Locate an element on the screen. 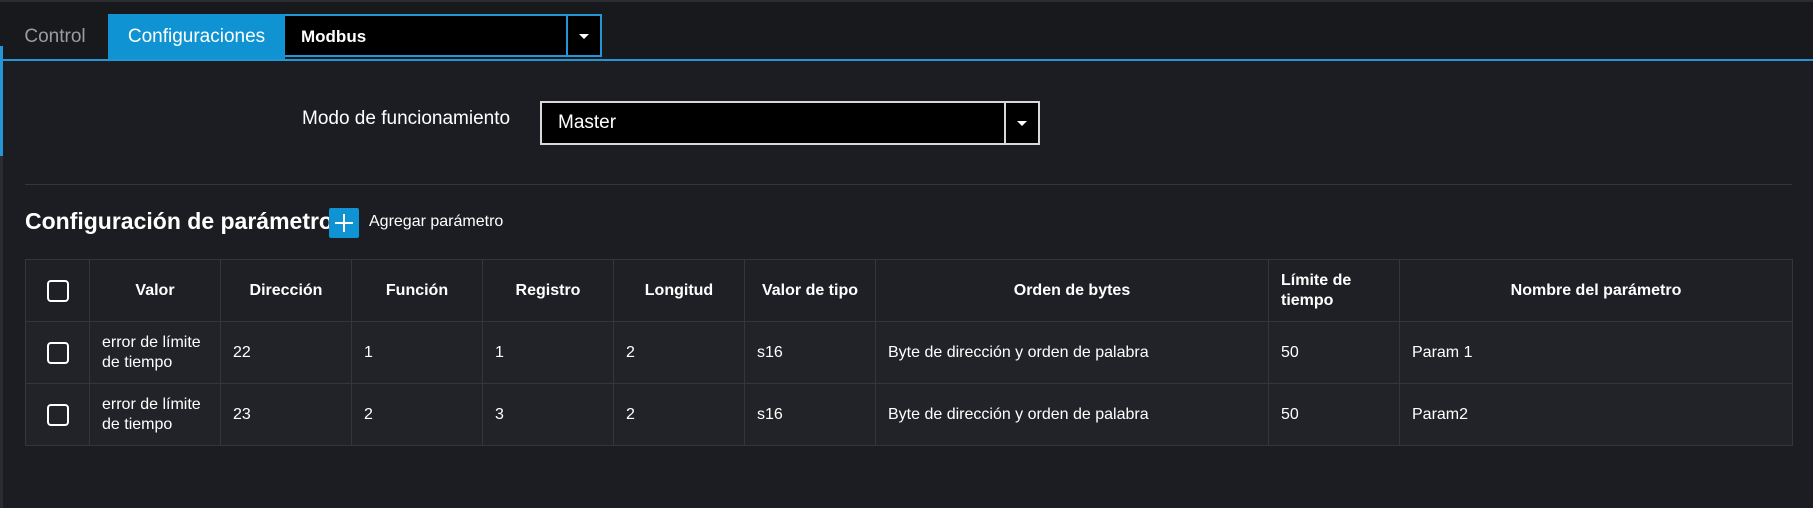 Image resolution: width=1813 pixels, height=508 pixels. select-all-cell is located at coordinates (57, 290).